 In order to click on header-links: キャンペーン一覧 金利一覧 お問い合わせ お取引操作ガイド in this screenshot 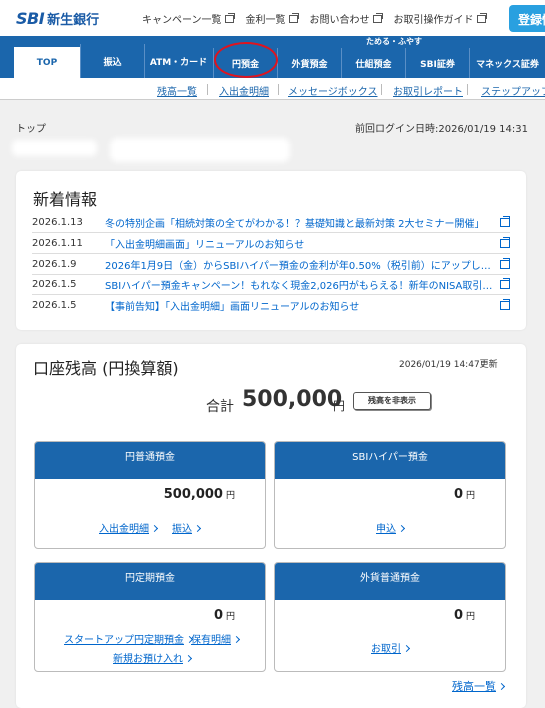, I will do `click(320, 18)`.